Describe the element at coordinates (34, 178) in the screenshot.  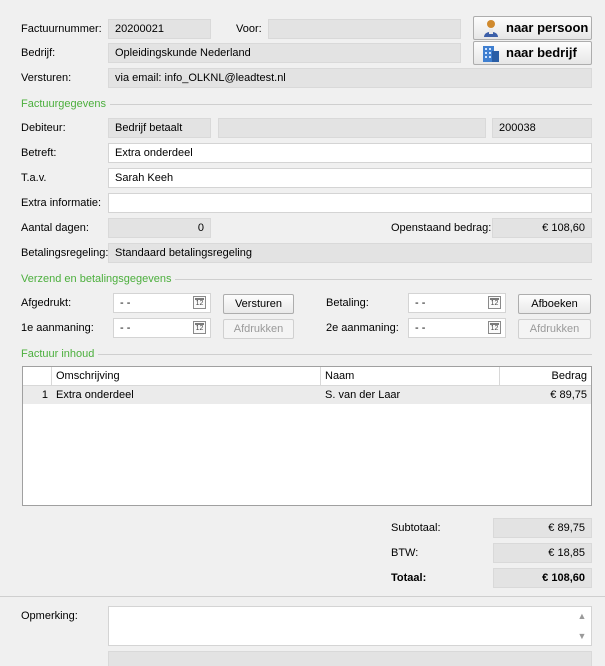
I see `attn-label: T.a.v.` at that location.